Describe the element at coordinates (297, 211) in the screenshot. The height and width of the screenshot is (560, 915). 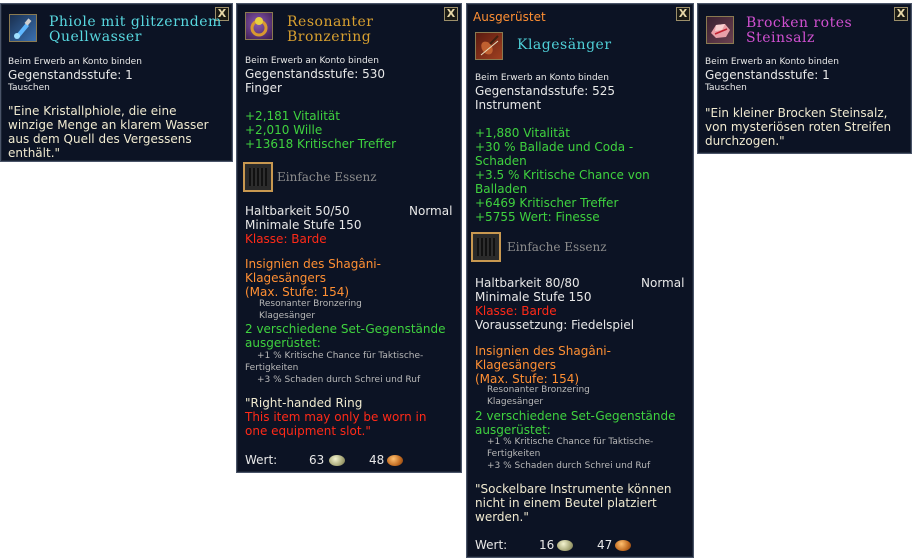
I see `durability: Haltbarkeit 50/50` at that location.